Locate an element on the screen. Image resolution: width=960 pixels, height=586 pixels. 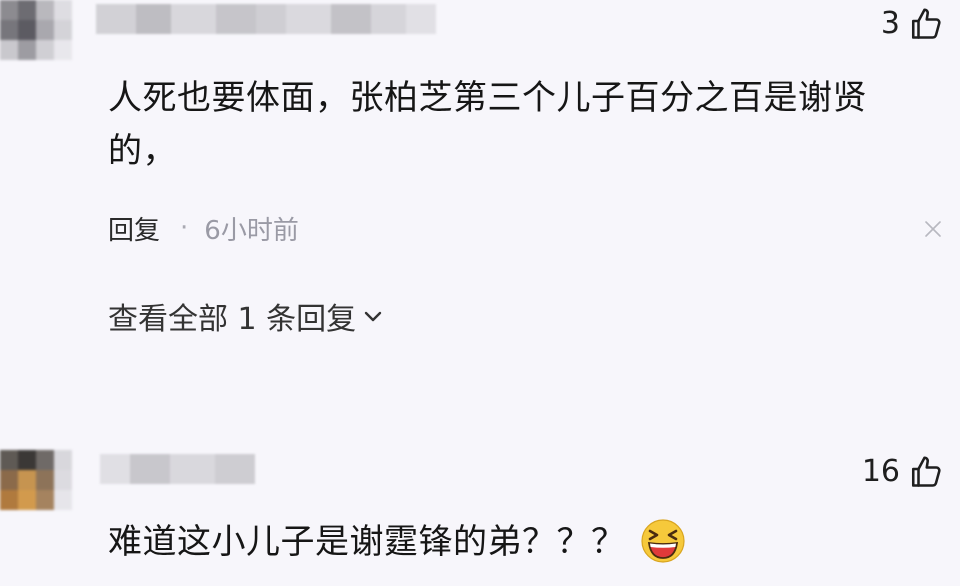
view-all-replies-button: 查看全部 1 条回复 is located at coordinates (246, 316).